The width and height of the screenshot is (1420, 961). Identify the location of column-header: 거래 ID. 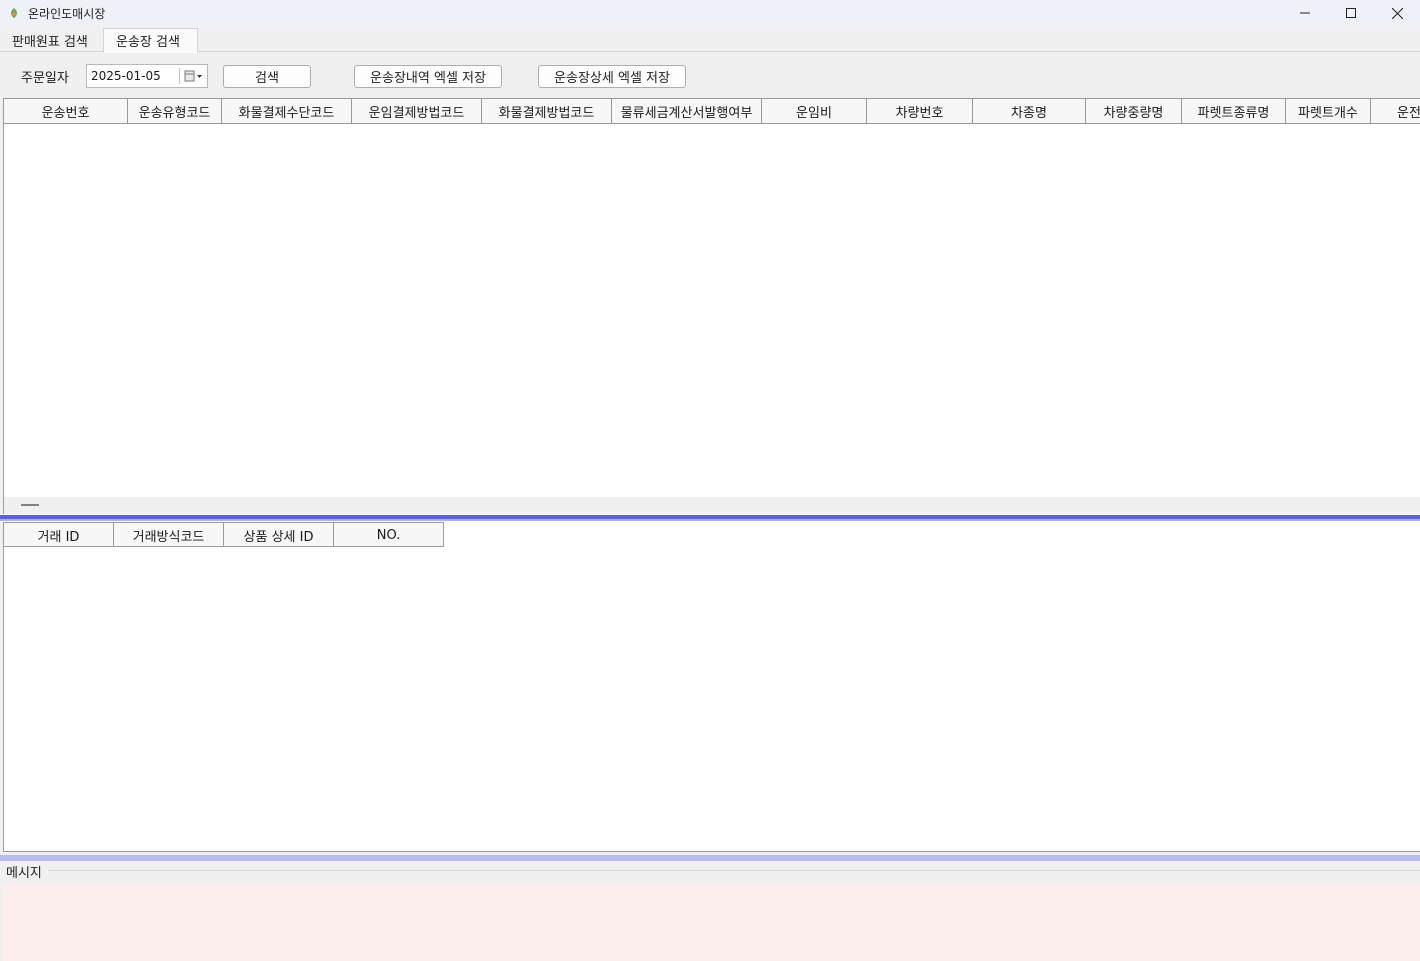
(59, 535).